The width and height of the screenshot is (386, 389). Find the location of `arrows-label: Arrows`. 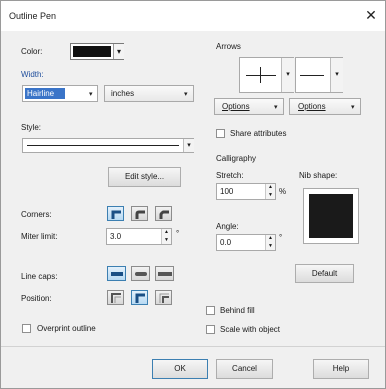

arrows-label: Arrows is located at coordinates (228, 46).